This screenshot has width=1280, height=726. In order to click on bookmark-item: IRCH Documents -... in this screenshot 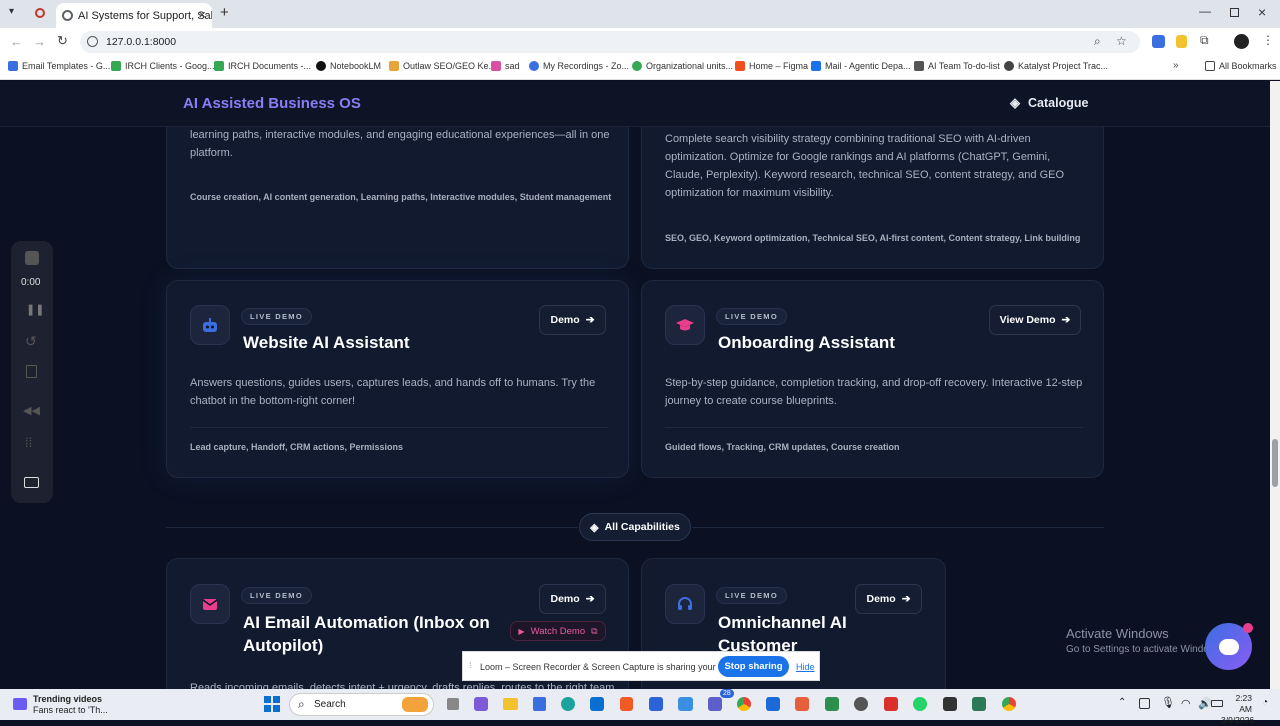, I will do `click(262, 66)`.